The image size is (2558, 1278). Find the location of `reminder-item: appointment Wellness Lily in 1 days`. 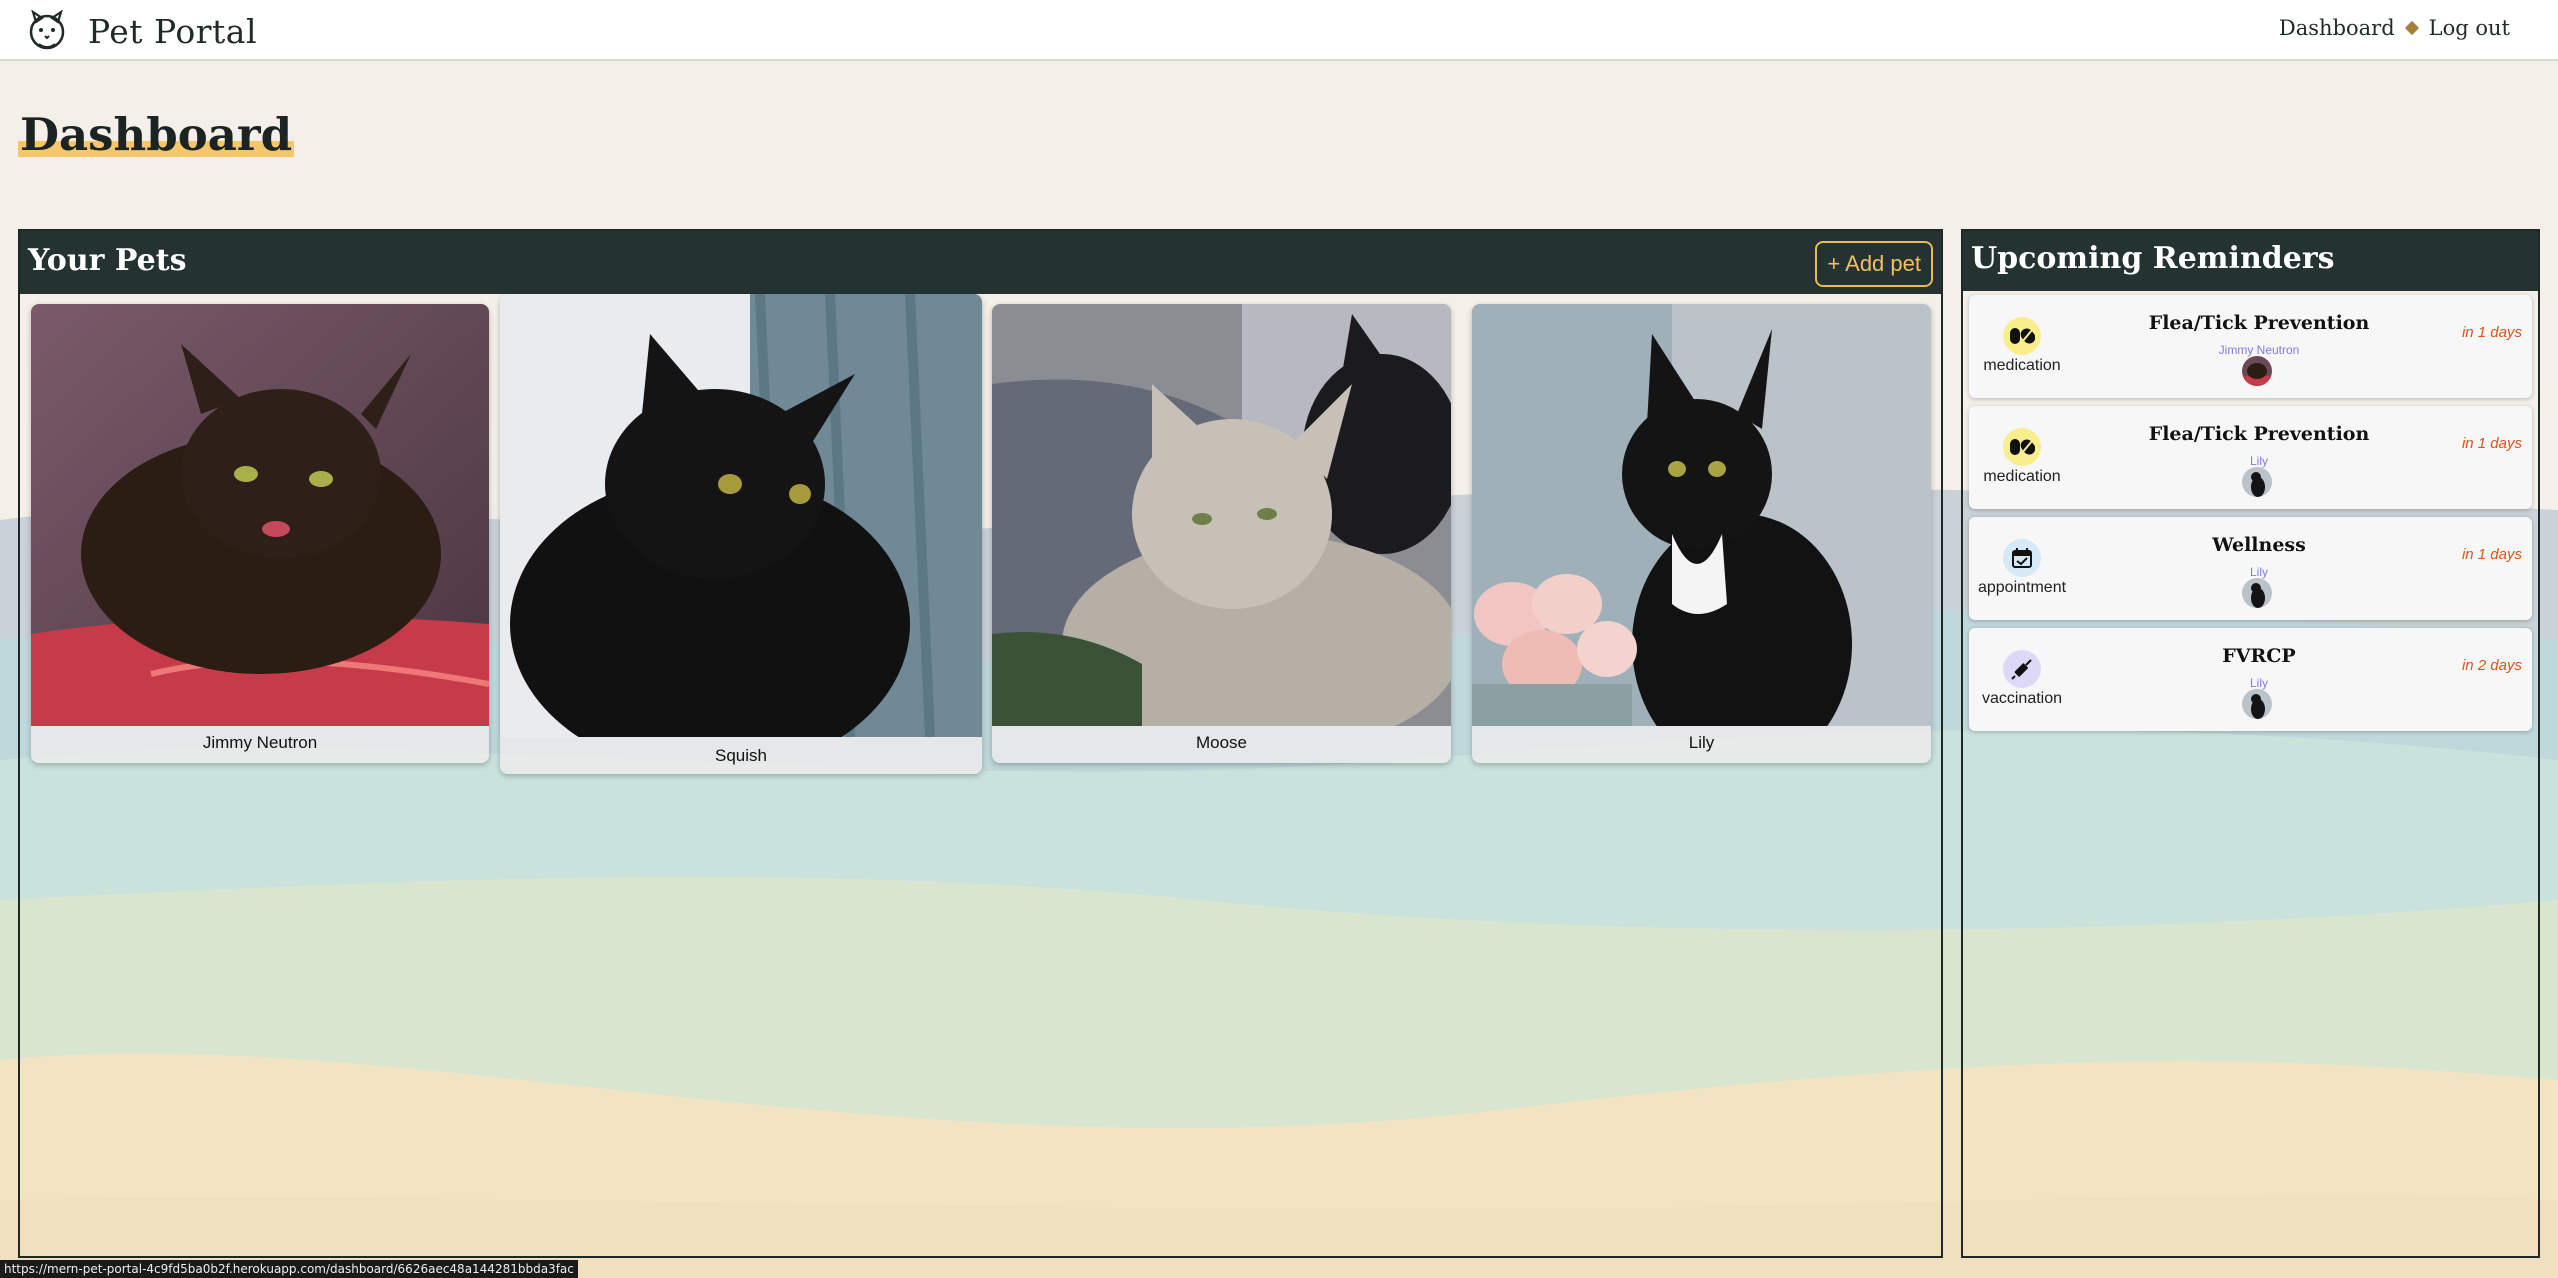

reminder-item: appointment Wellness Lily in 1 days is located at coordinates (2250, 568).